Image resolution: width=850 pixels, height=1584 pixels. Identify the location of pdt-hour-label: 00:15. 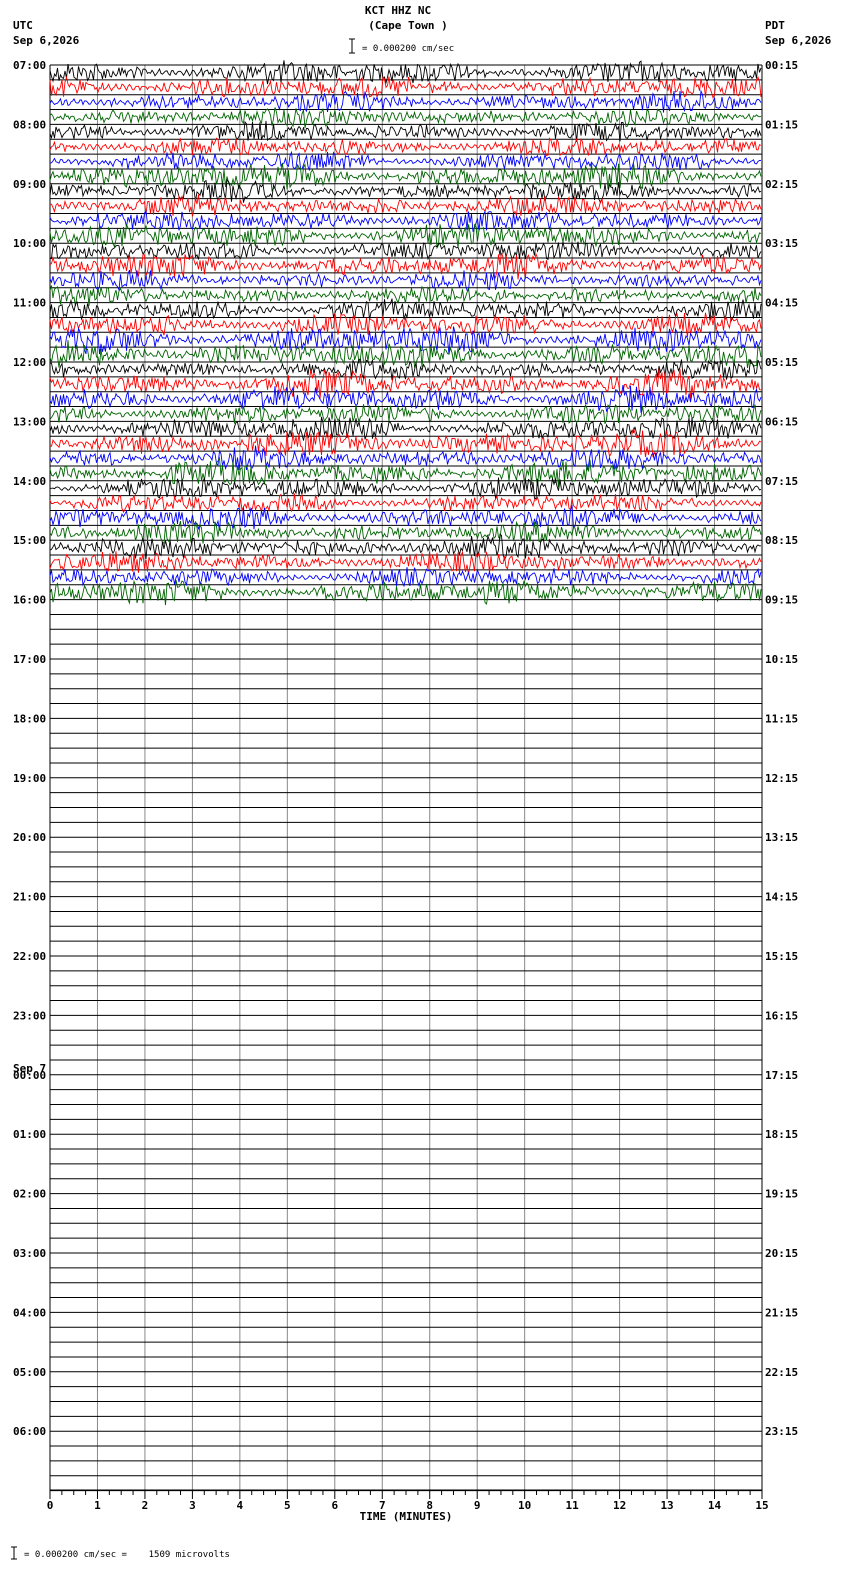
(781, 65).